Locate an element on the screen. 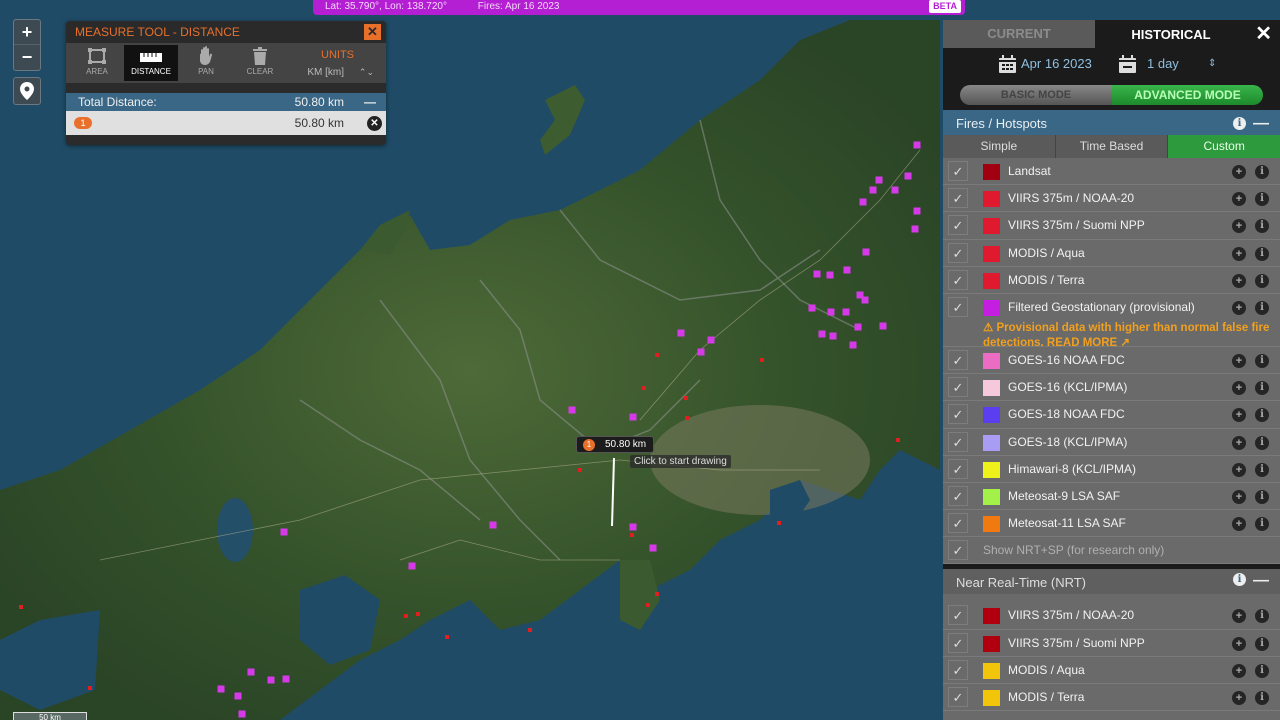 The width and height of the screenshot is (1280, 720). subtab-custom: Custom is located at coordinates (1224, 146).